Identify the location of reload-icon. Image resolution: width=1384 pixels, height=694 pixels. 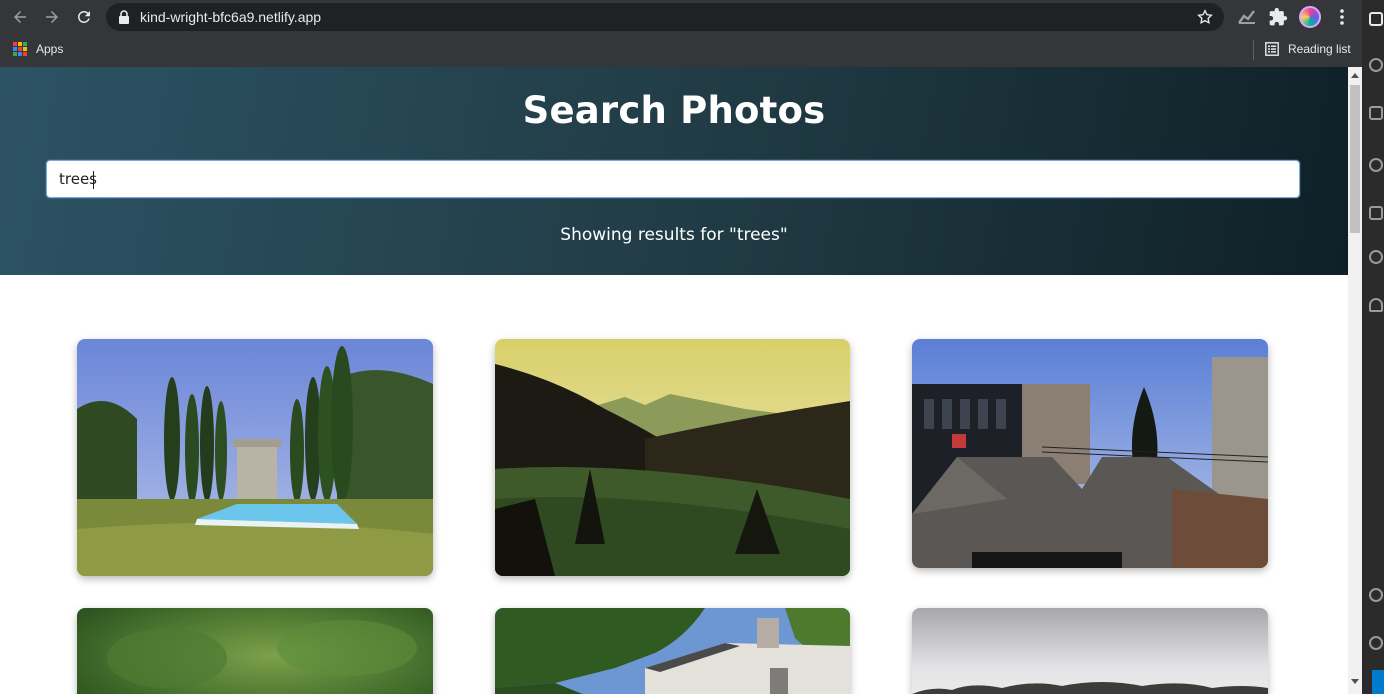
(83, 16).